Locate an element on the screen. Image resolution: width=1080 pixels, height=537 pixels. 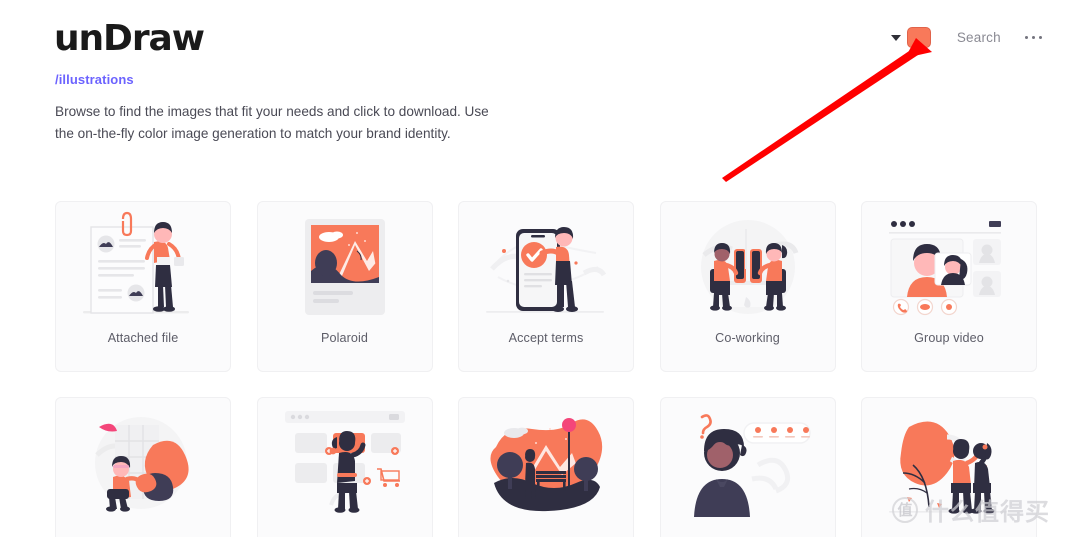
color-picker is located at coordinates (910, 37).